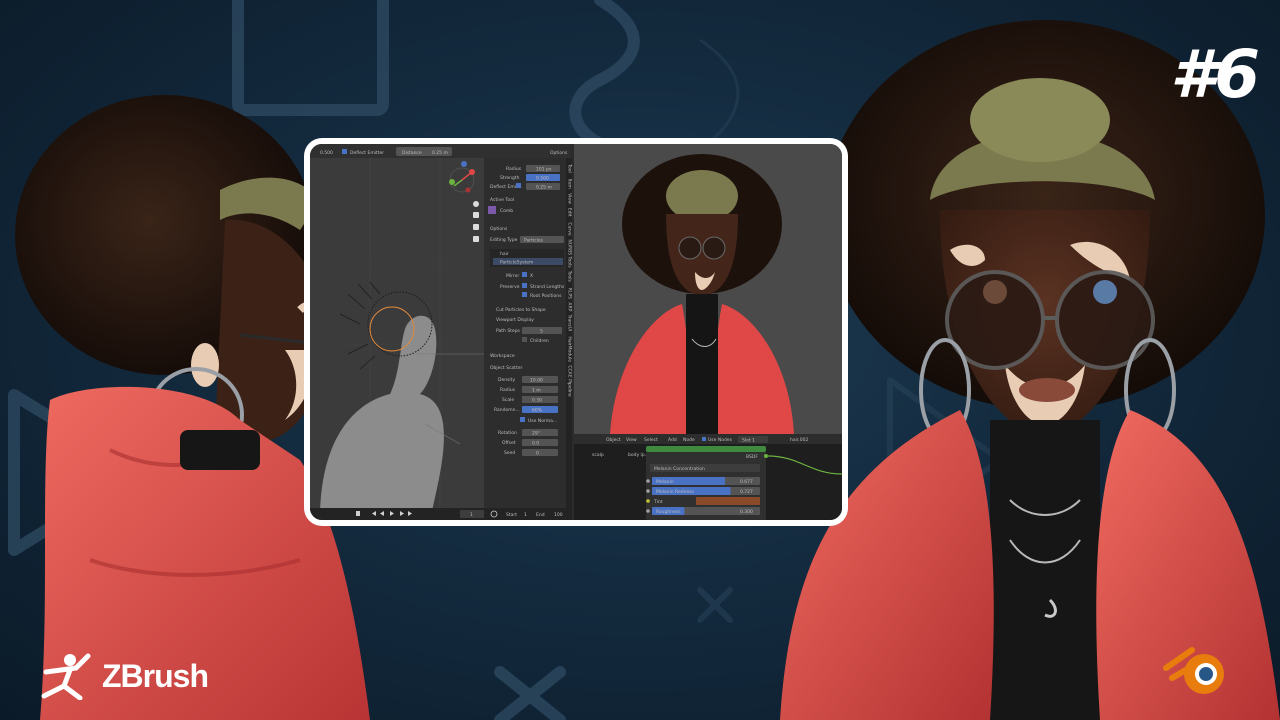 The image size is (1280, 720). I want to click on strength-value: 0.500, so click(542, 179).